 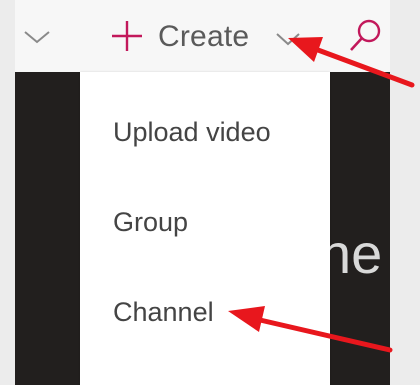 I want to click on create-button: Create, so click(x=203, y=37).